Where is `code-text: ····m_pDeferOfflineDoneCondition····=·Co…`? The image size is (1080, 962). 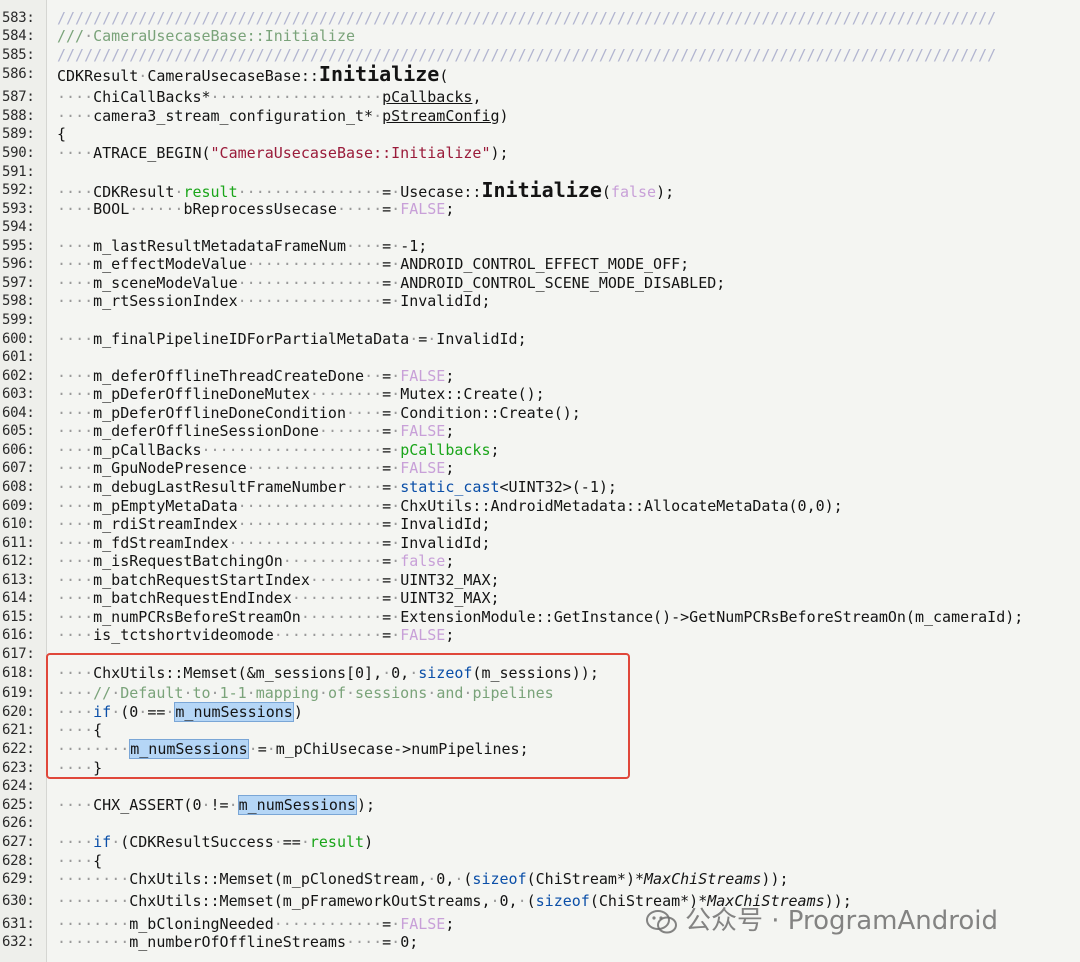 code-text: ····m_pDeferOfflineDoneCondition····=·Co… is located at coordinates (319, 413).